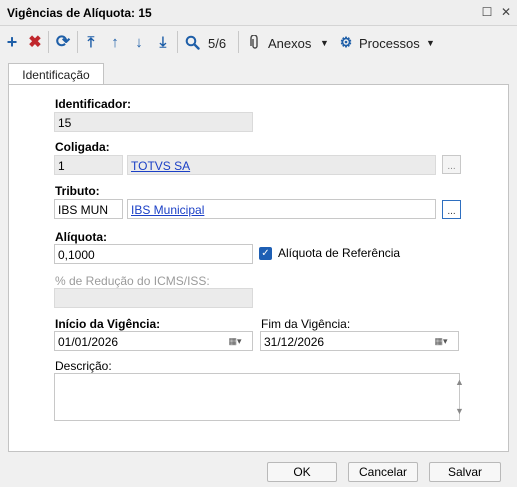 The image size is (517, 487). What do you see at coordinates (56, 74) in the screenshot?
I see `tab-identificacao: Identificação` at bounding box center [56, 74].